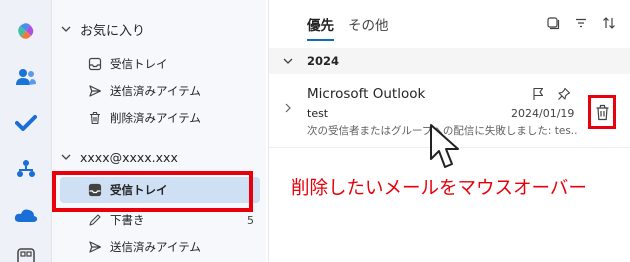  I want to click on mouse-cursor-icon, so click(448, 149).